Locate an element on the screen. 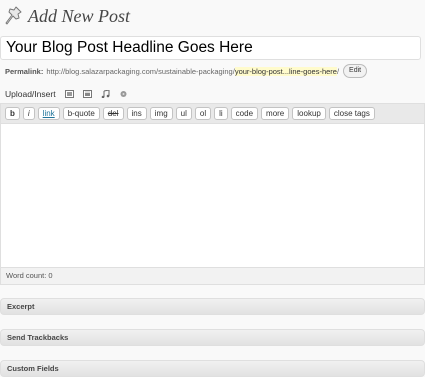 This screenshot has width=425, height=377. del-button: del is located at coordinates (113, 113).